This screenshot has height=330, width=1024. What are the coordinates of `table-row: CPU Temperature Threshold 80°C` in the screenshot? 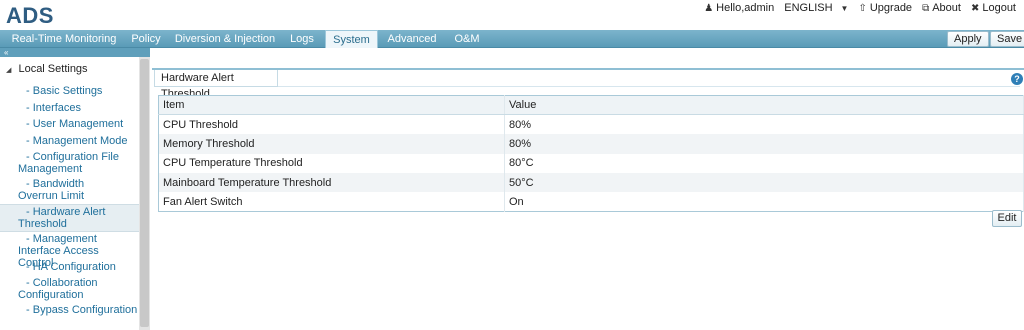 It's located at (591, 163).